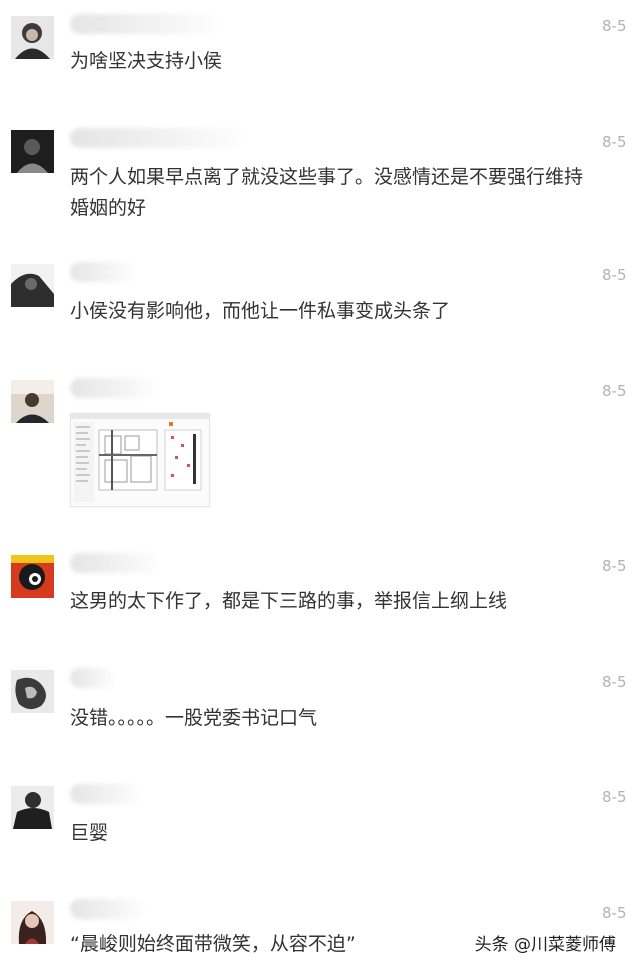 The height and width of the screenshot is (966, 640). What do you see at coordinates (545, 945) in the screenshot?
I see `watermark: 头条 @川菜菱师傅` at bounding box center [545, 945].